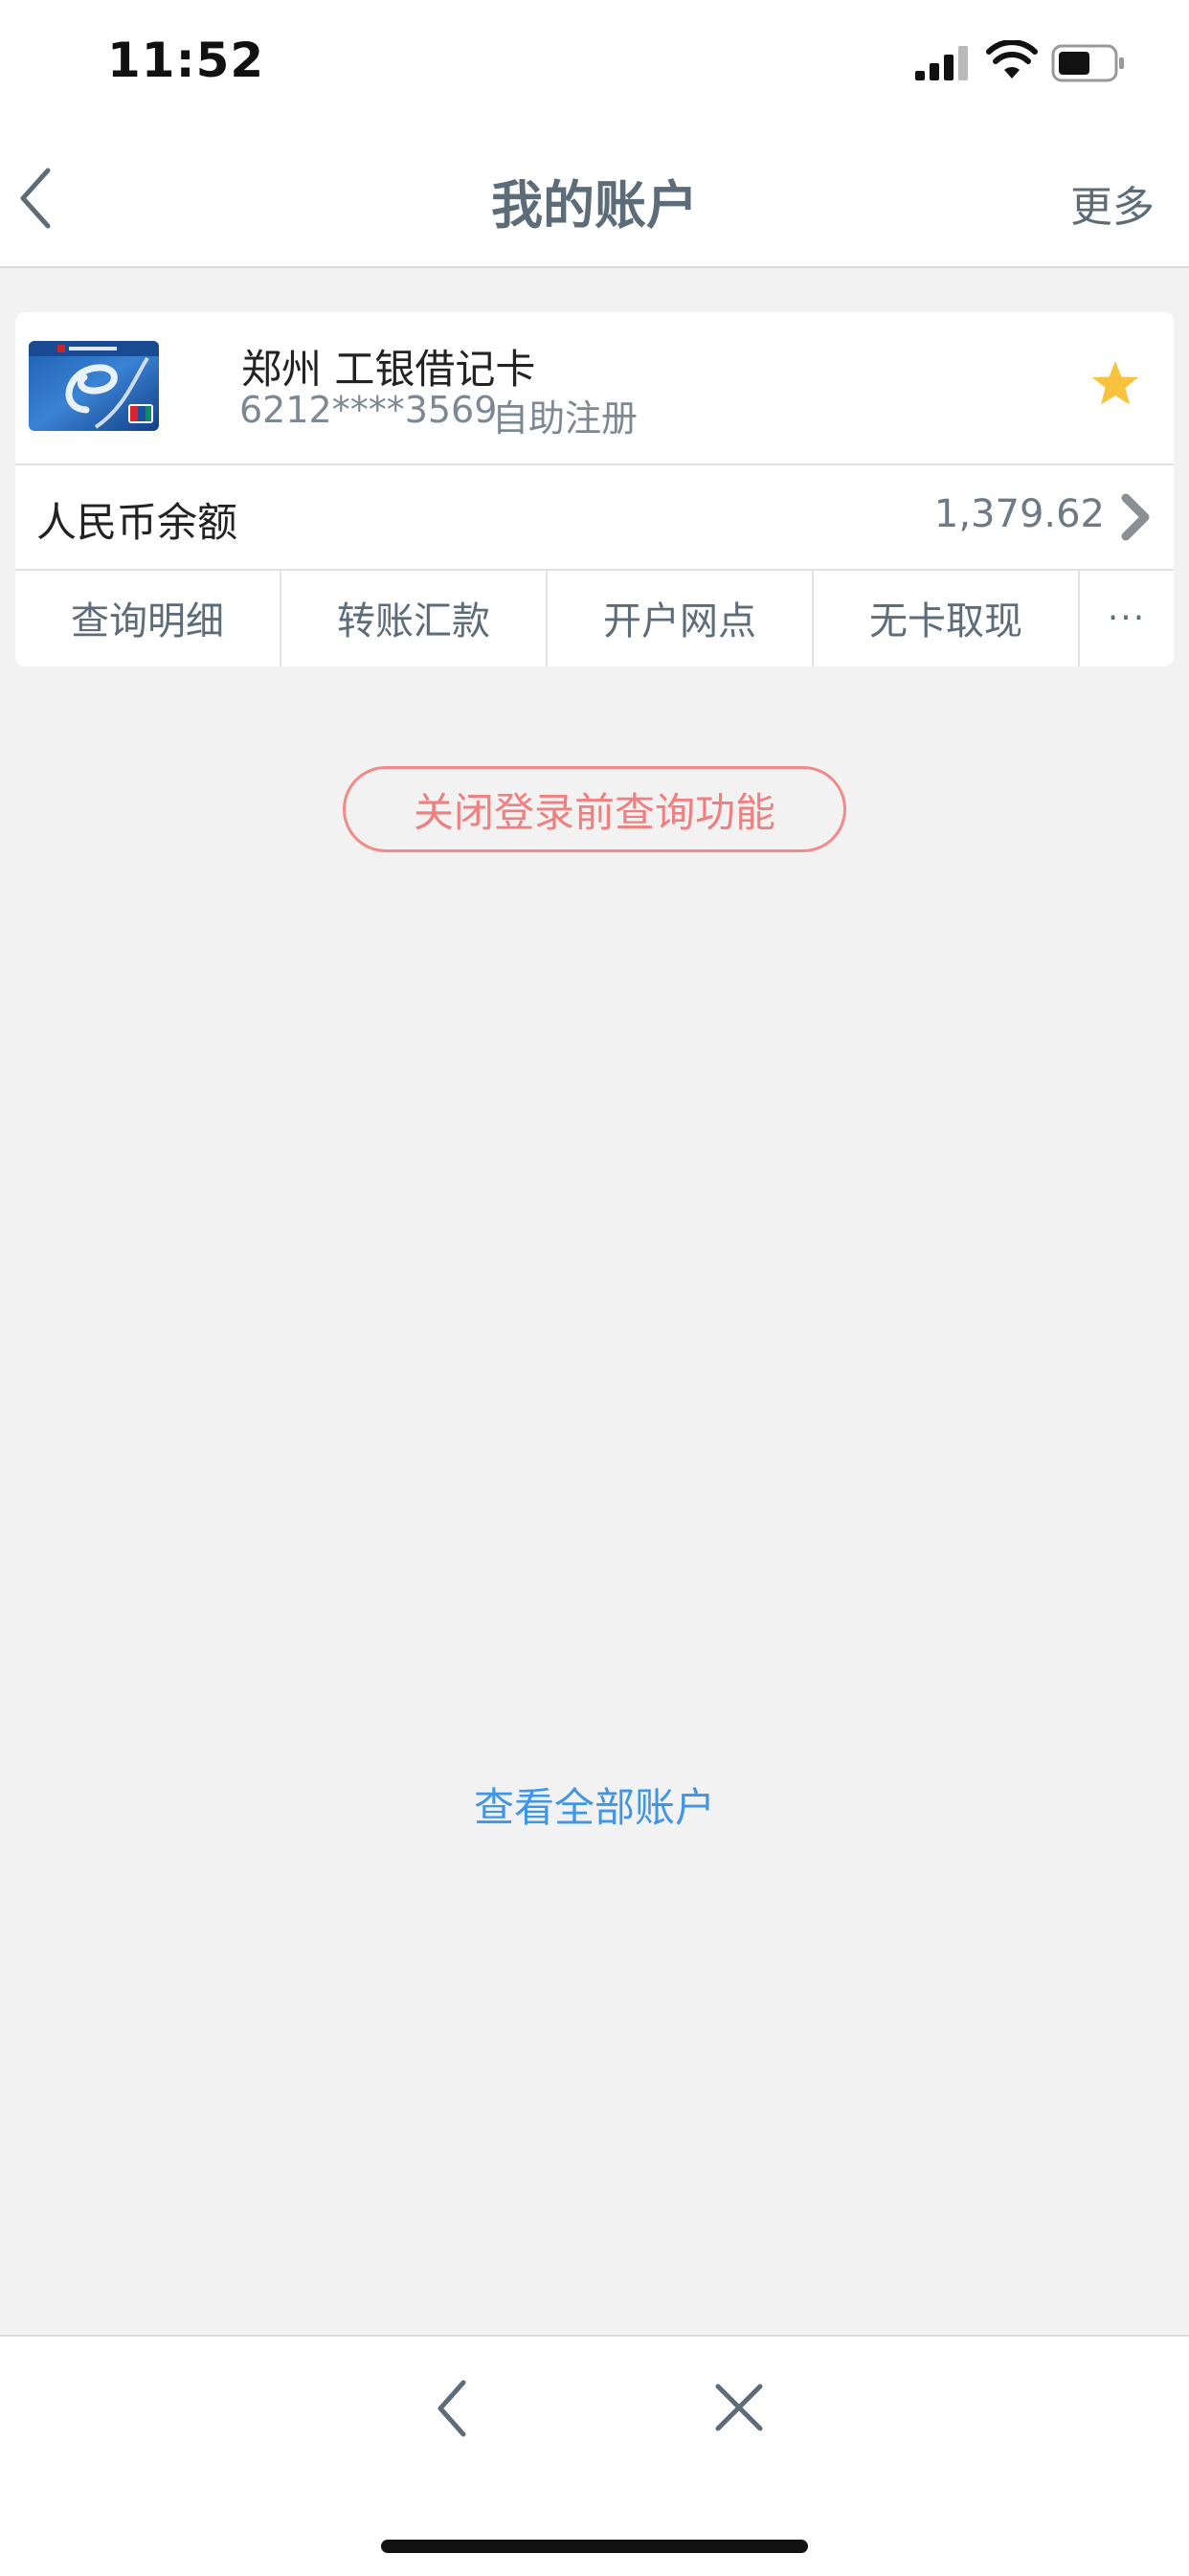 This screenshot has width=1189, height=2576. What do you see at coordinates (594, 1804) in the screenshot?
I see `view-all-accounts-link: 查看全部账户` at bounding box center [594, 1804].